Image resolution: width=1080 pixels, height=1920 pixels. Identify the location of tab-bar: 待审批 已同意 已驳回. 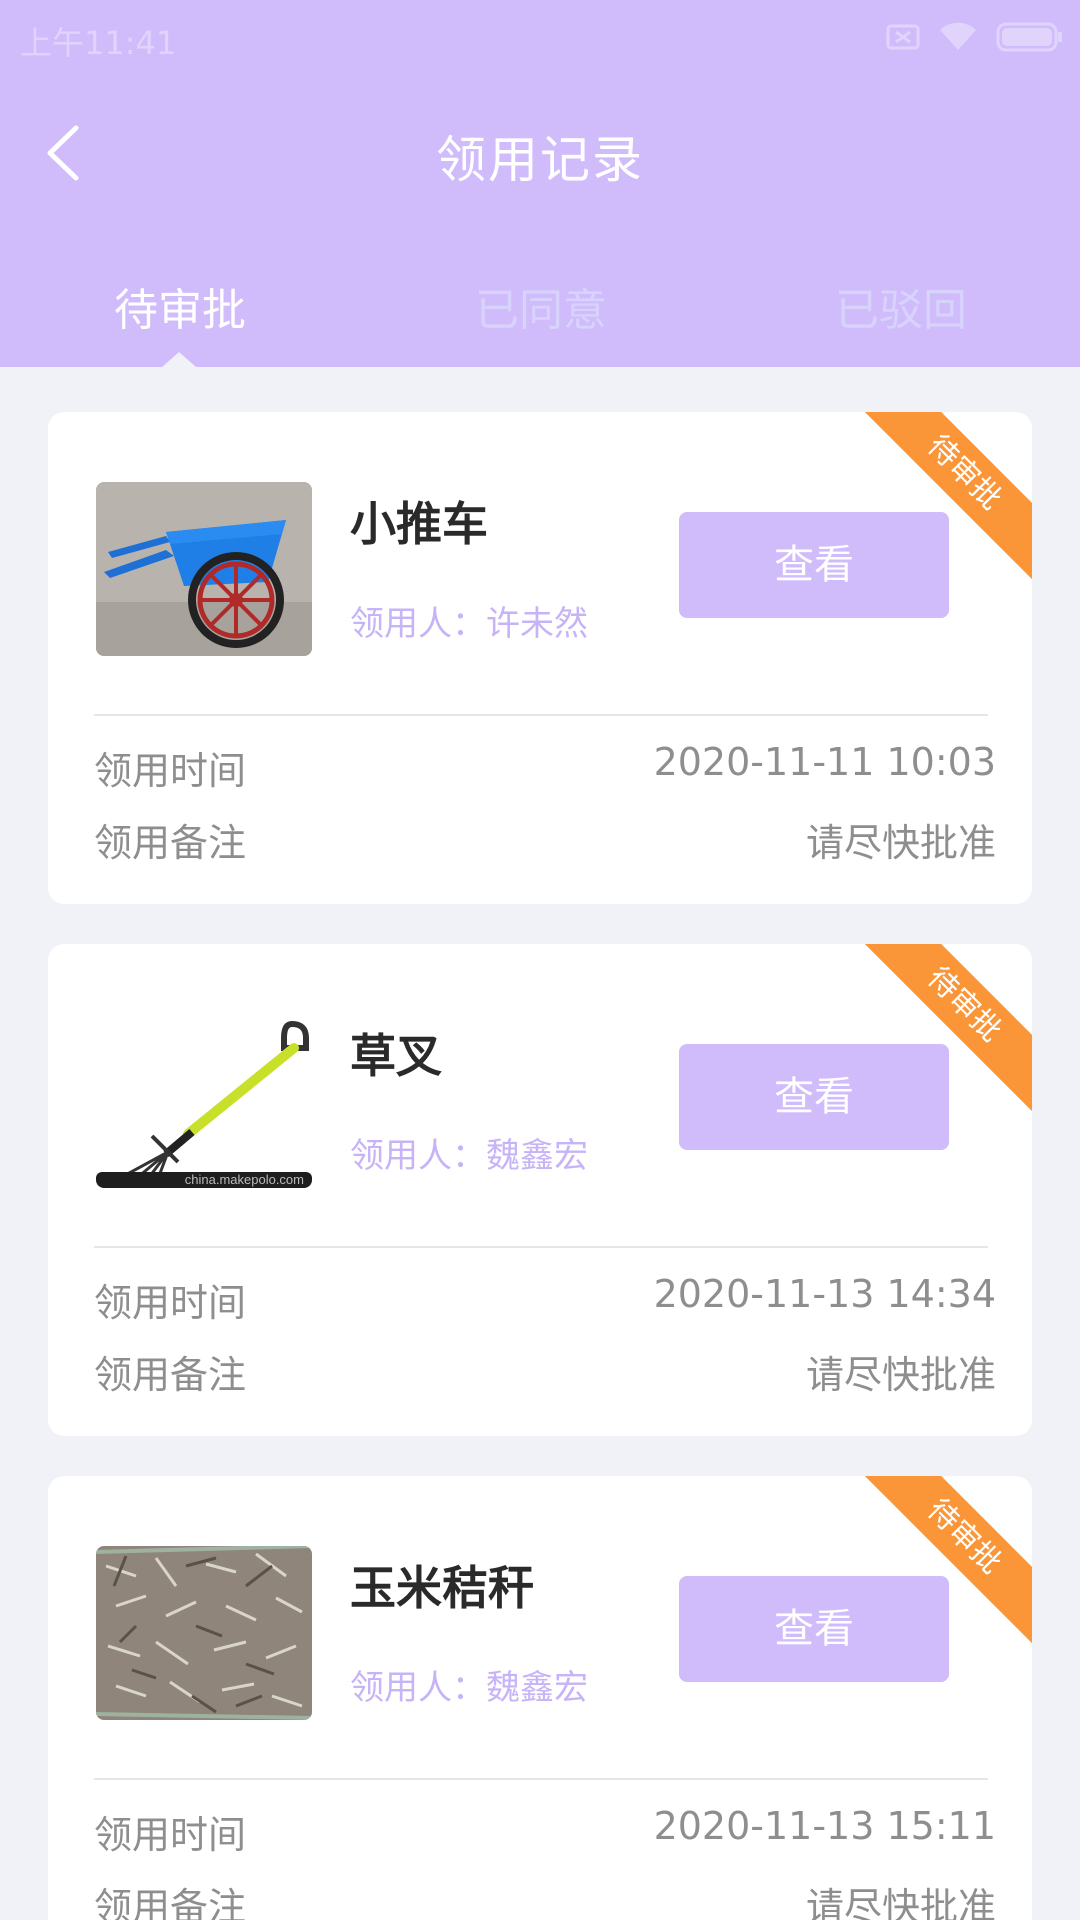
(540, 312).